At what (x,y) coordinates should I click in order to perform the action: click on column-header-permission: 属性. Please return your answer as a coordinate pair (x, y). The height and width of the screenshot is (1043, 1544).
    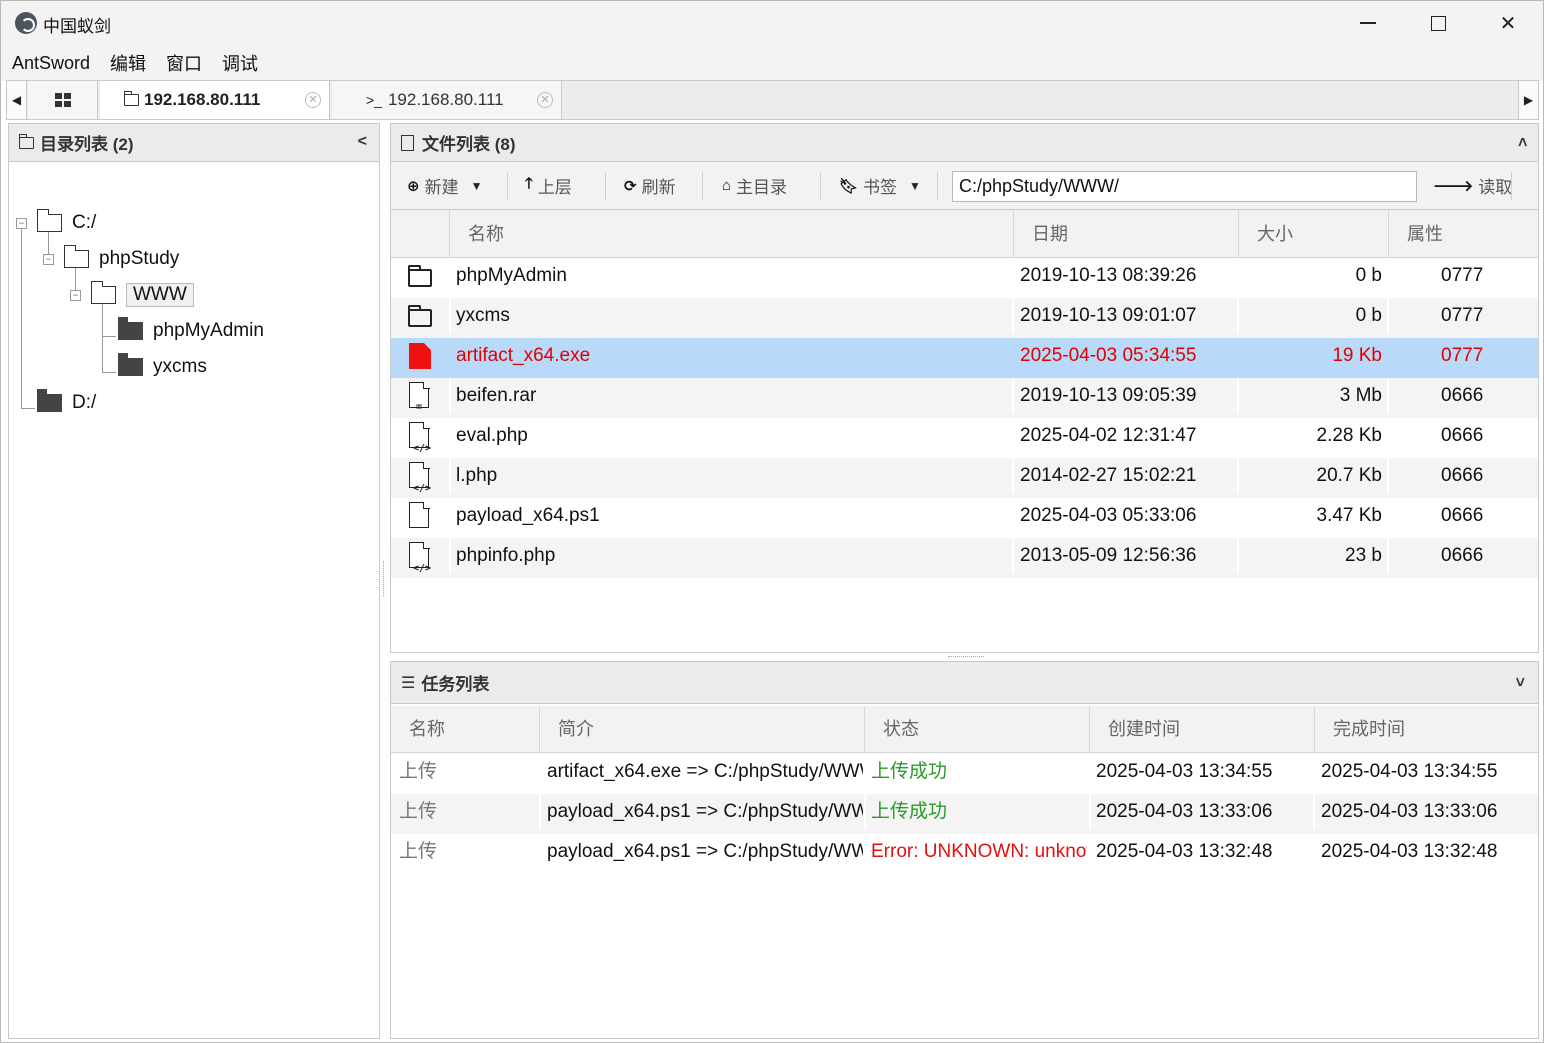
    Looking at the image, I should click on (1463, 234).